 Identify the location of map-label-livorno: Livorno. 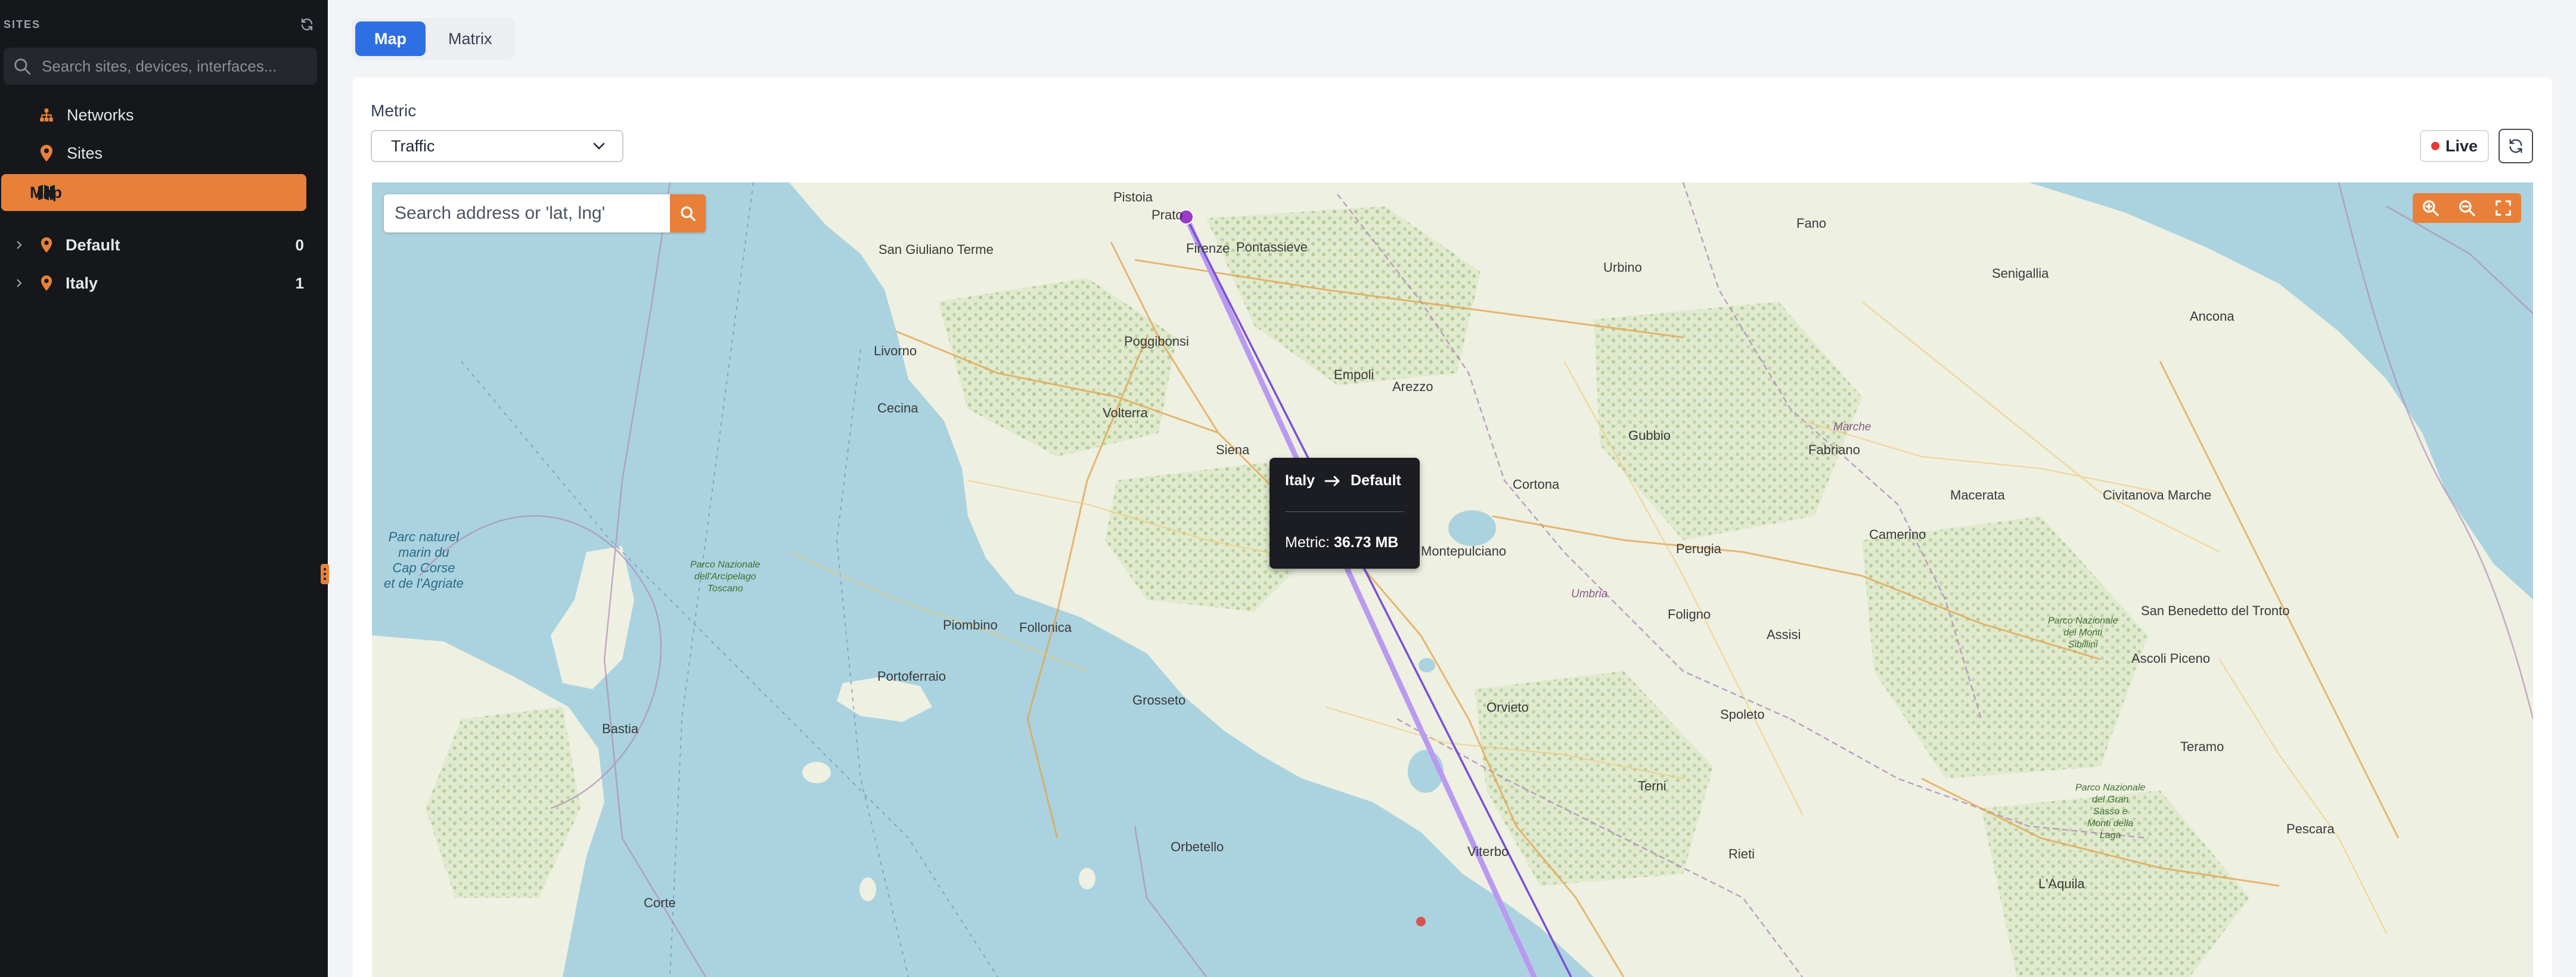
(895, 350).